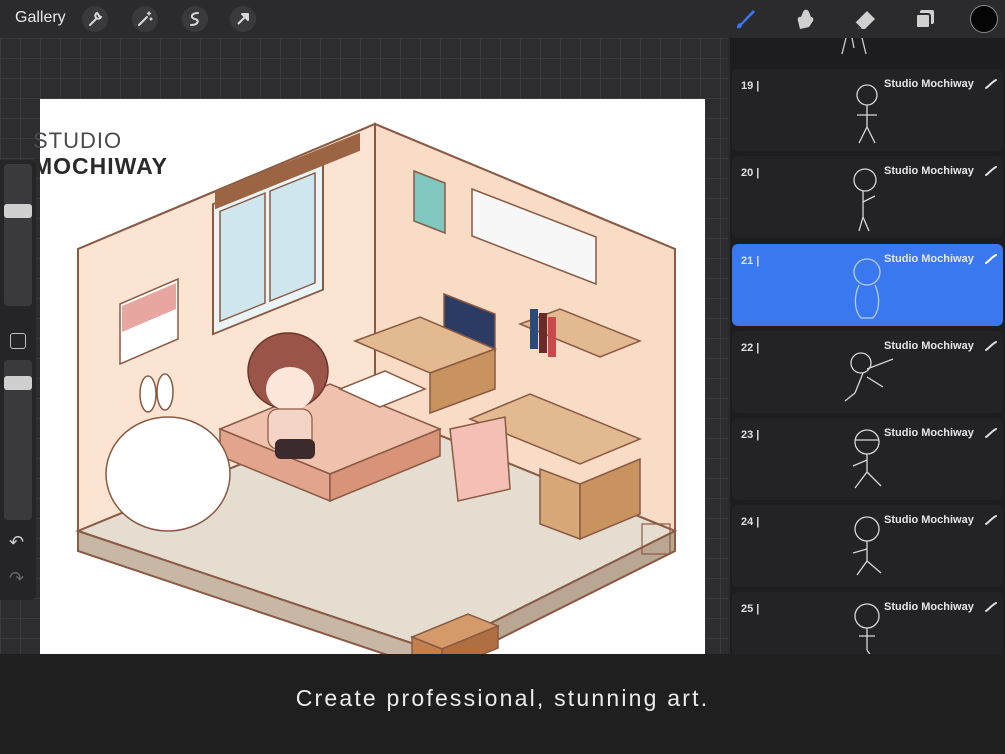 The width and height of the screenshot is (1005, 754). Describe the element at coordinates (867, 623) in the screenshot. I see `layer-row: 25 | Studio Mochiway` at that location.